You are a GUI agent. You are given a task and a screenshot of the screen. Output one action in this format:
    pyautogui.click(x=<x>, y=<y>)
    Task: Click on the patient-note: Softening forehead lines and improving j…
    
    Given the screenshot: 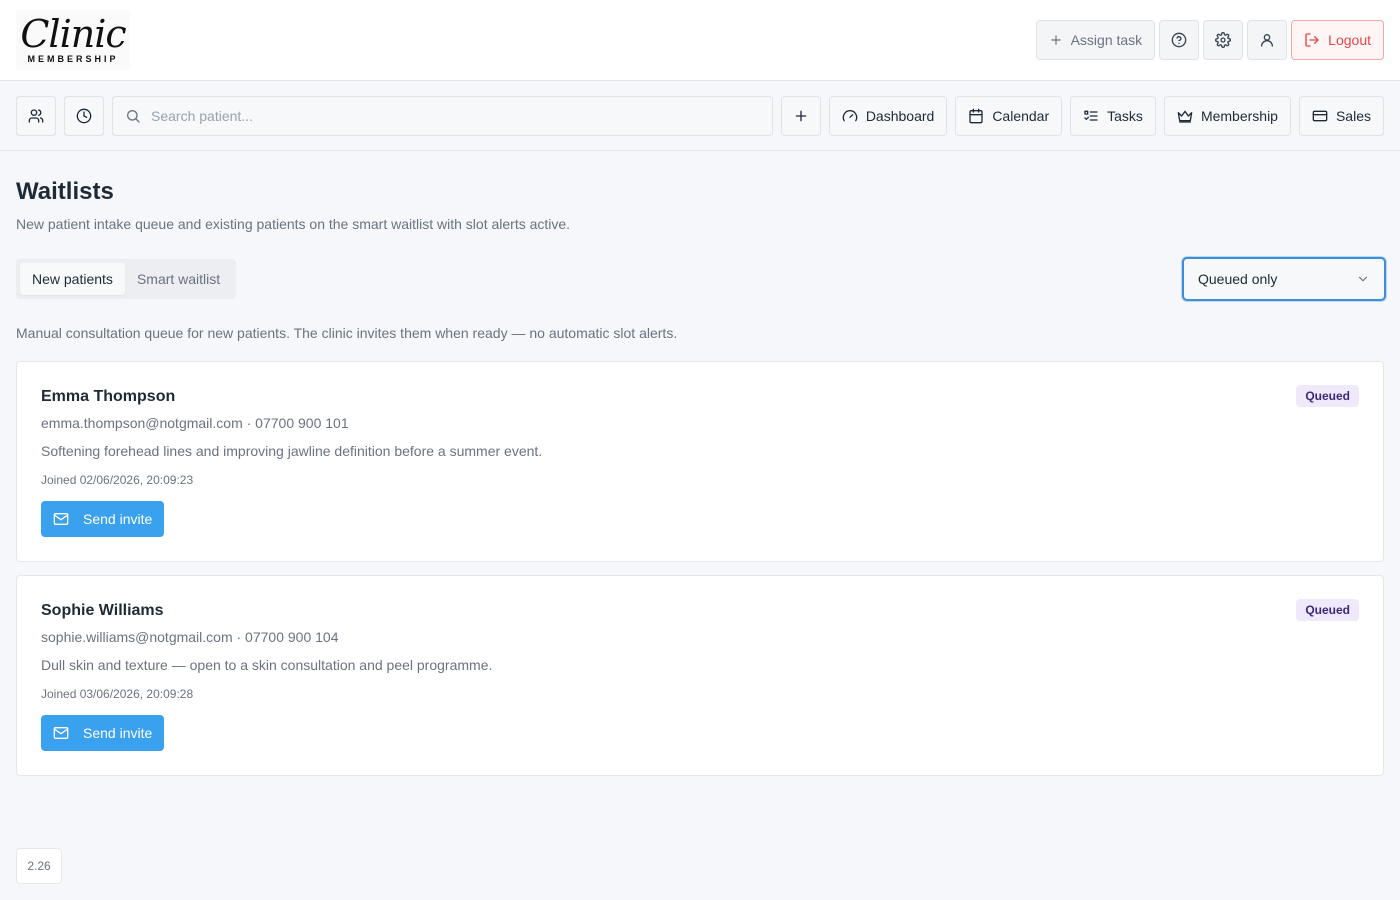 What is the action you would take?
    pyautogui.click(x=292, y=451)
    